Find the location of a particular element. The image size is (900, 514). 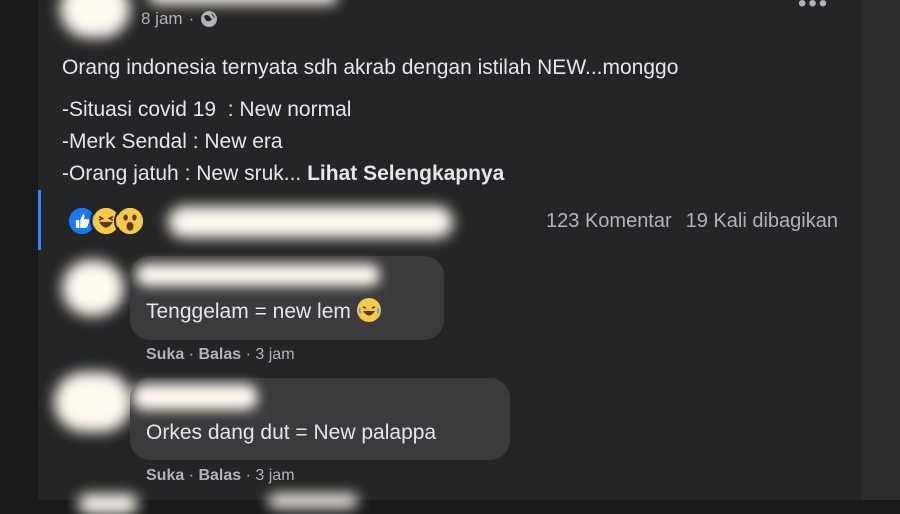

commenter-2-name is located at coordinates (195, 397).